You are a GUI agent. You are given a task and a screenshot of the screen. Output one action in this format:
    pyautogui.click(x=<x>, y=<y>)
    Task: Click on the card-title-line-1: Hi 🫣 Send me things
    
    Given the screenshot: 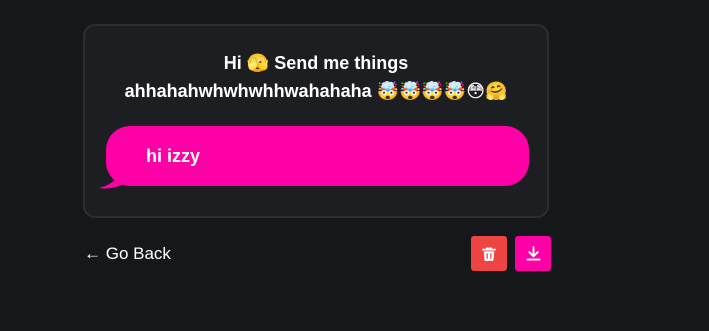 What is the action you would take?
    pyautogui.click(x=316, y=63)
    